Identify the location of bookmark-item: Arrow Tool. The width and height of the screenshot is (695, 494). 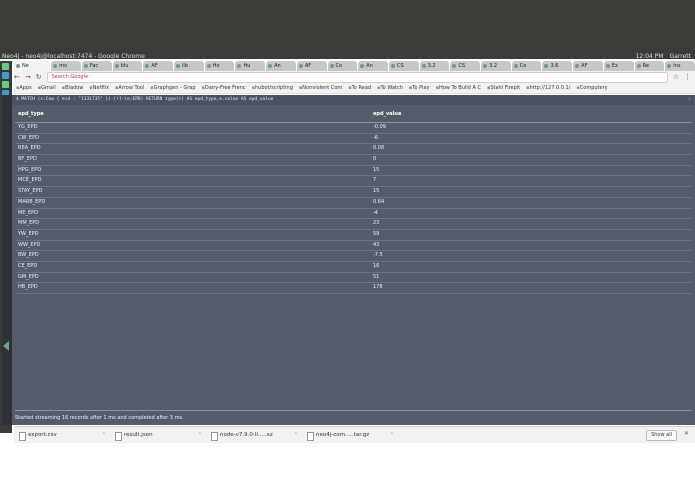
(129, 88).